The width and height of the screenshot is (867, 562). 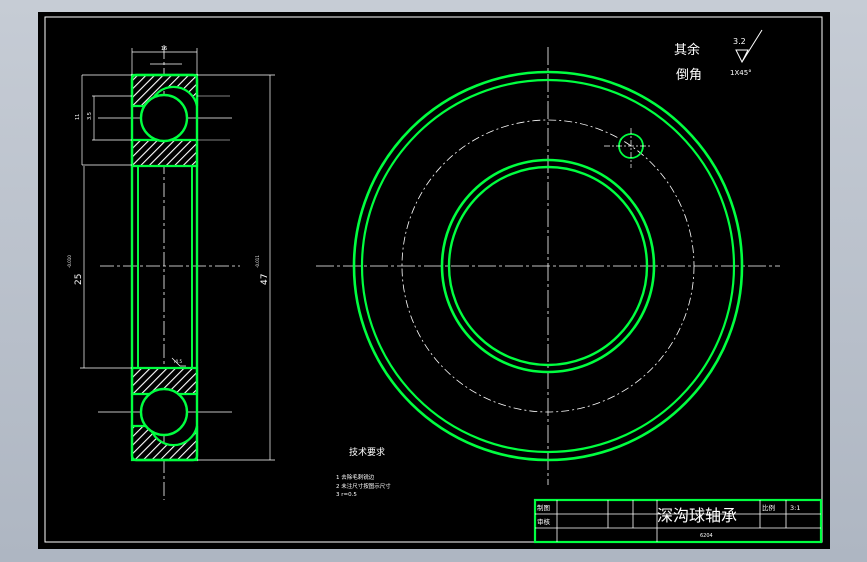 I want to click on inner-ring-top, so click(x=164, y=153).